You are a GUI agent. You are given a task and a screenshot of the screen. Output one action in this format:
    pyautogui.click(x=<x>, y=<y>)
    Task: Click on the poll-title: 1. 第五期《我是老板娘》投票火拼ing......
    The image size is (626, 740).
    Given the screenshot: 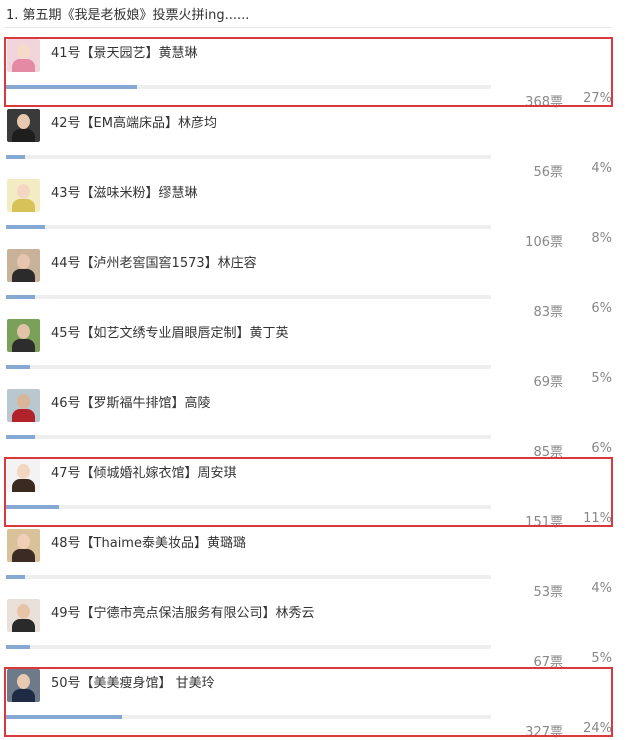 What is the action you would take?
    pyautogui.click(x=128, y=15)
    